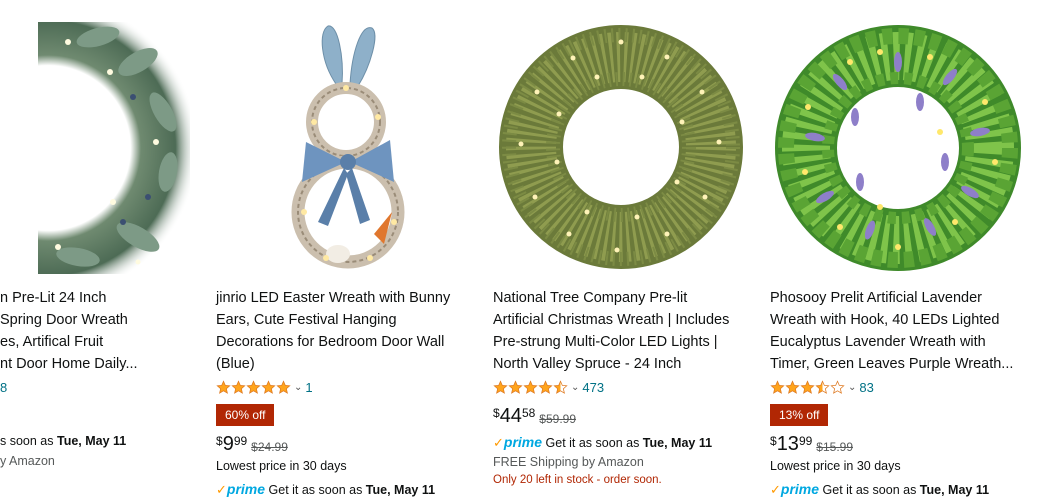 The image size is (1049, 501). I want to click on rating: ⌄ 473, so click(548, 387).